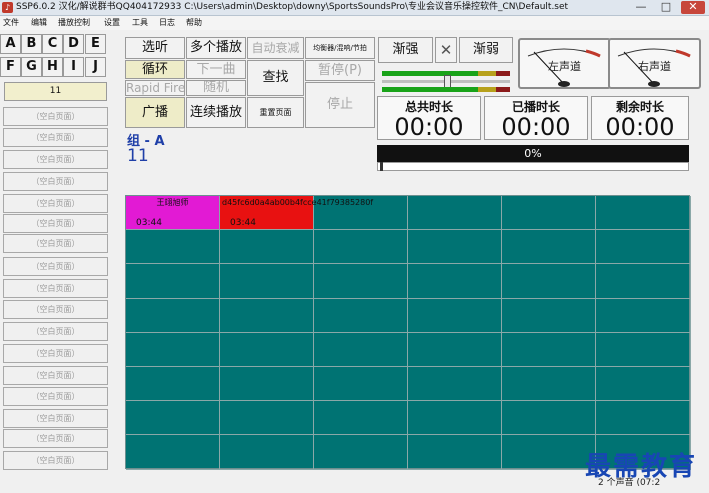 The image size is (709, 493). I want to click on close-button: ✕, so click(693, 7).